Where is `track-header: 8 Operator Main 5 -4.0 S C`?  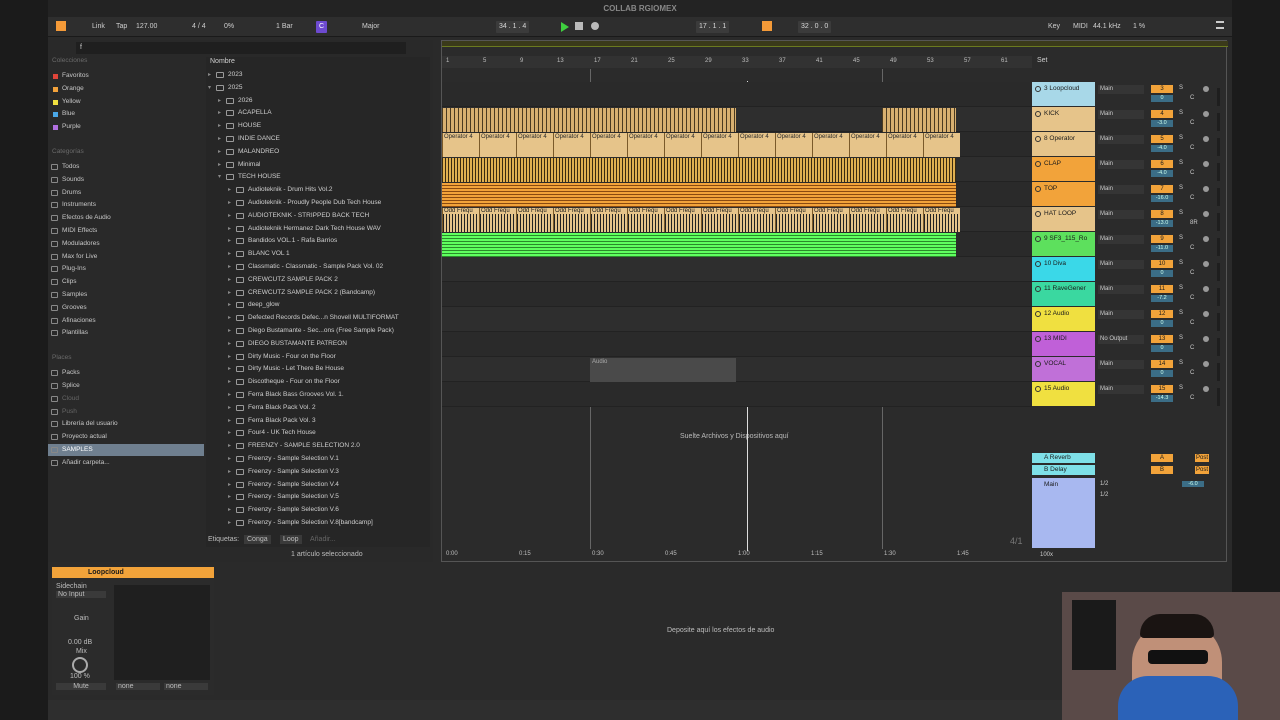 track-header: 8 Operator Main 5 -4.0 S C is located at coordinates (1129, 144).